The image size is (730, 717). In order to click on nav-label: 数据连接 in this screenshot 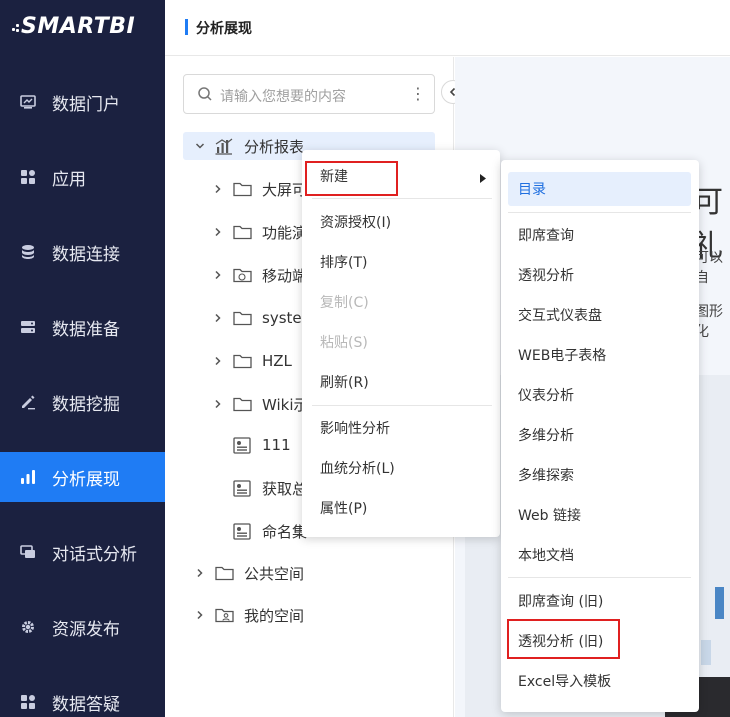, I will do `click(86, 254)`.